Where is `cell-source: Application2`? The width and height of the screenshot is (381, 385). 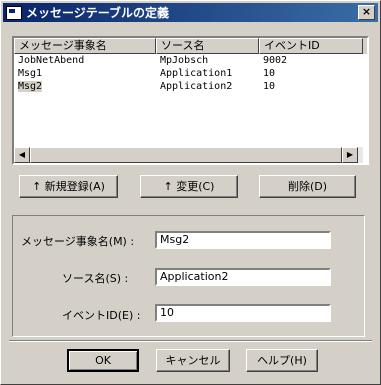
cell-source: Application2 is located at coordinates (196, 86).